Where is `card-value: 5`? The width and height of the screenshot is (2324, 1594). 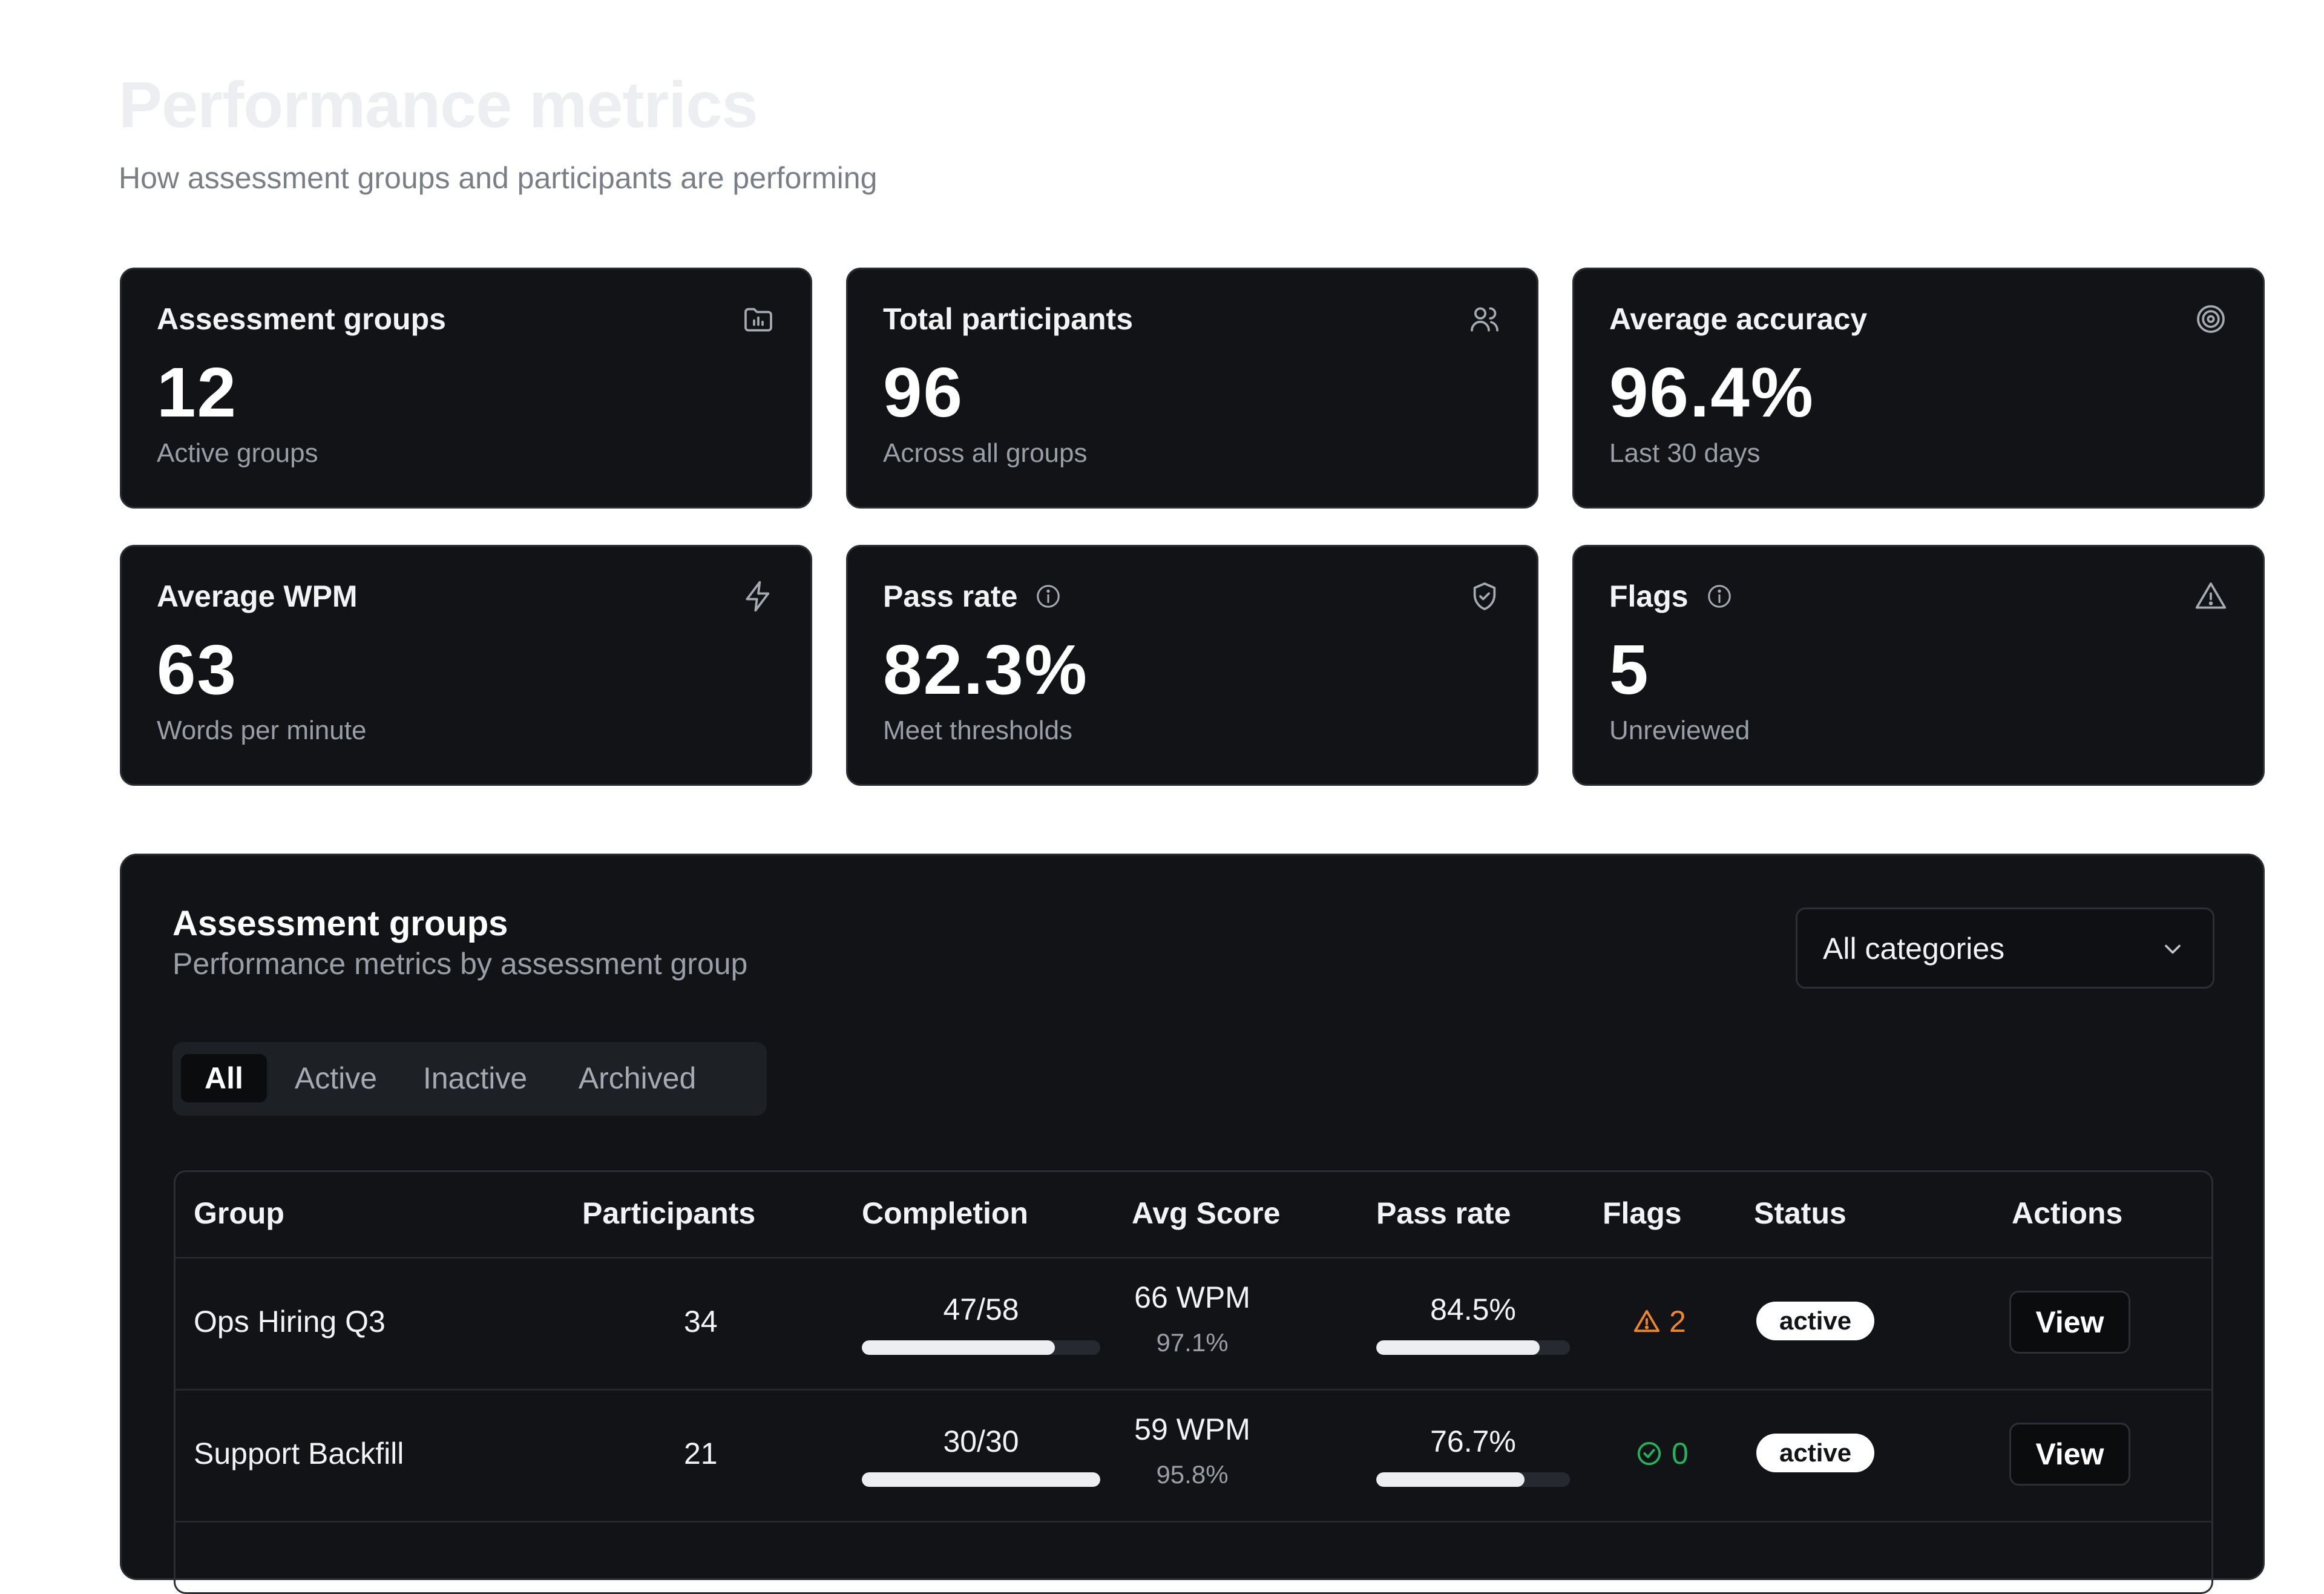 card-value: 5 is located at coordinates (1629, 669).